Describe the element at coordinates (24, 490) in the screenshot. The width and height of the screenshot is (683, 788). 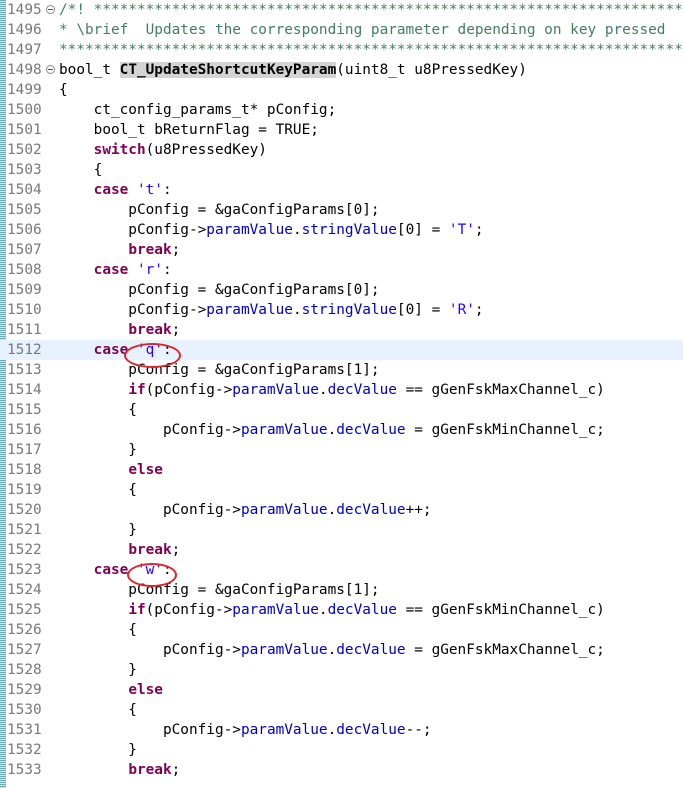
I see `line-number: 1519` at that location.